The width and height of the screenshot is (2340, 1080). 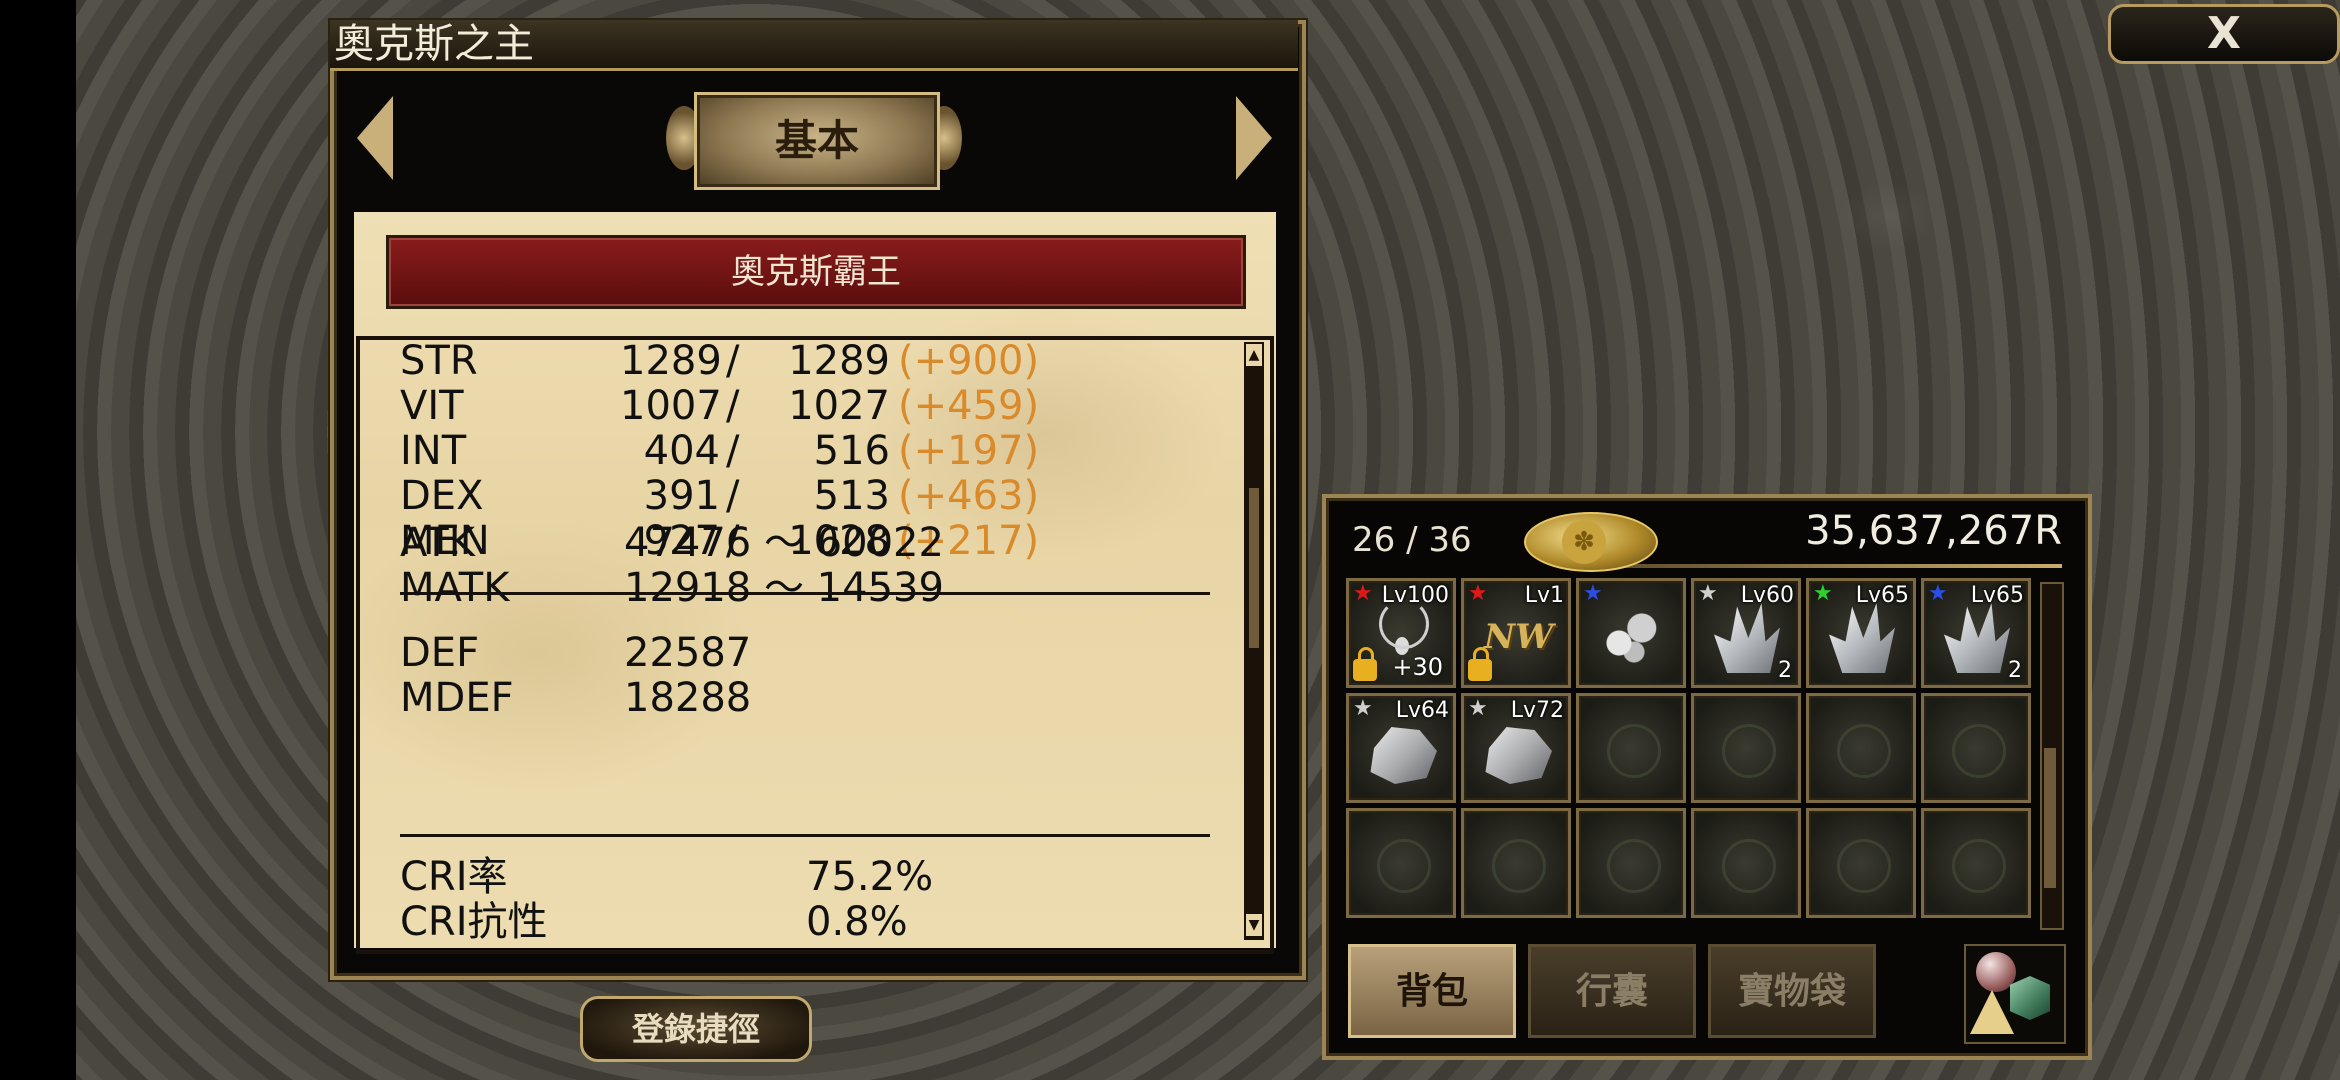 What do you see at coordinates (1544, 595) in the screenshot?
I see `item-level: Lv1` at bounding box center [1544, 595].